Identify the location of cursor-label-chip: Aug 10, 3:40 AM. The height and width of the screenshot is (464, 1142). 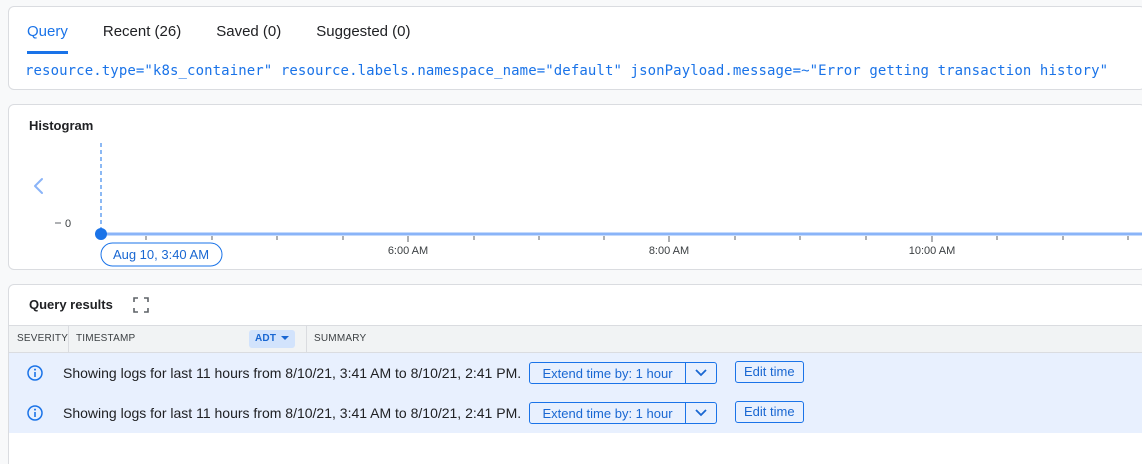
(161, 254).